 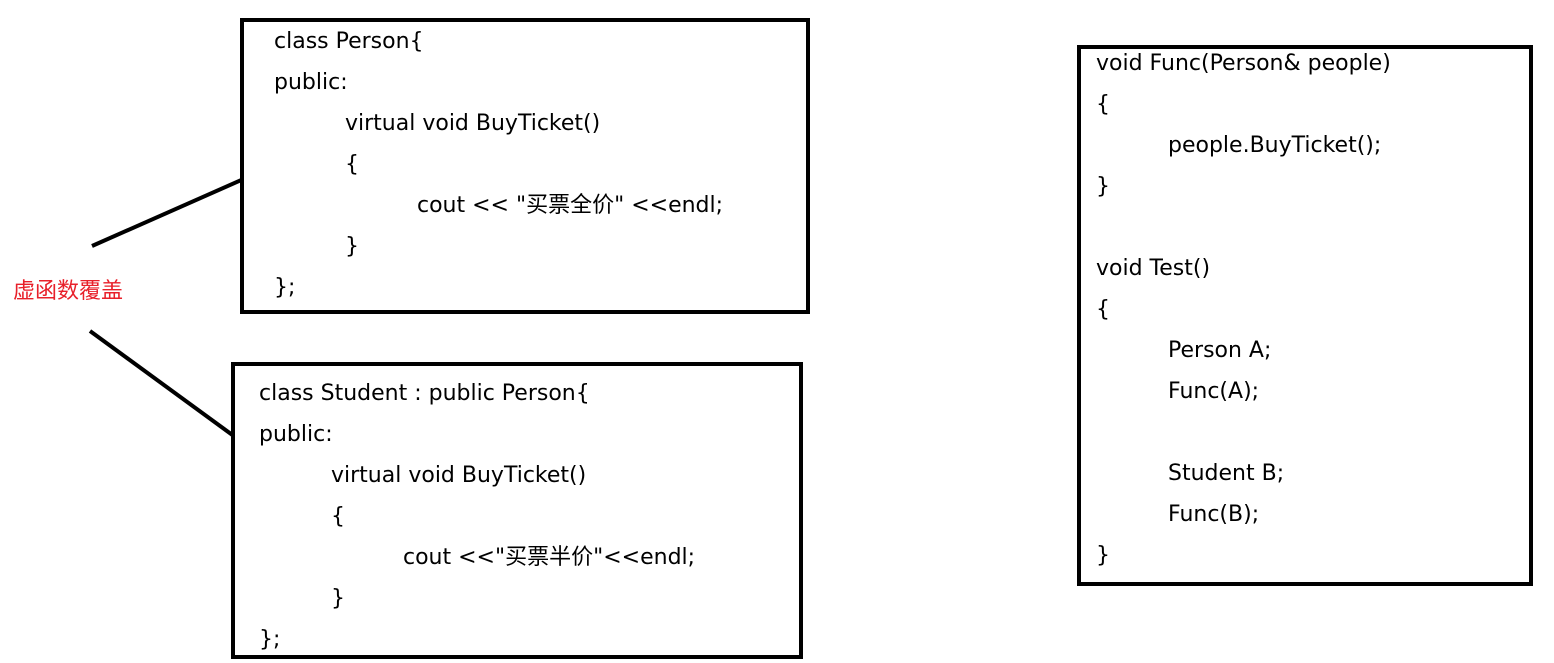 I want to click on student-b-decl-line: Student B;, so click(x=1226, y=473).